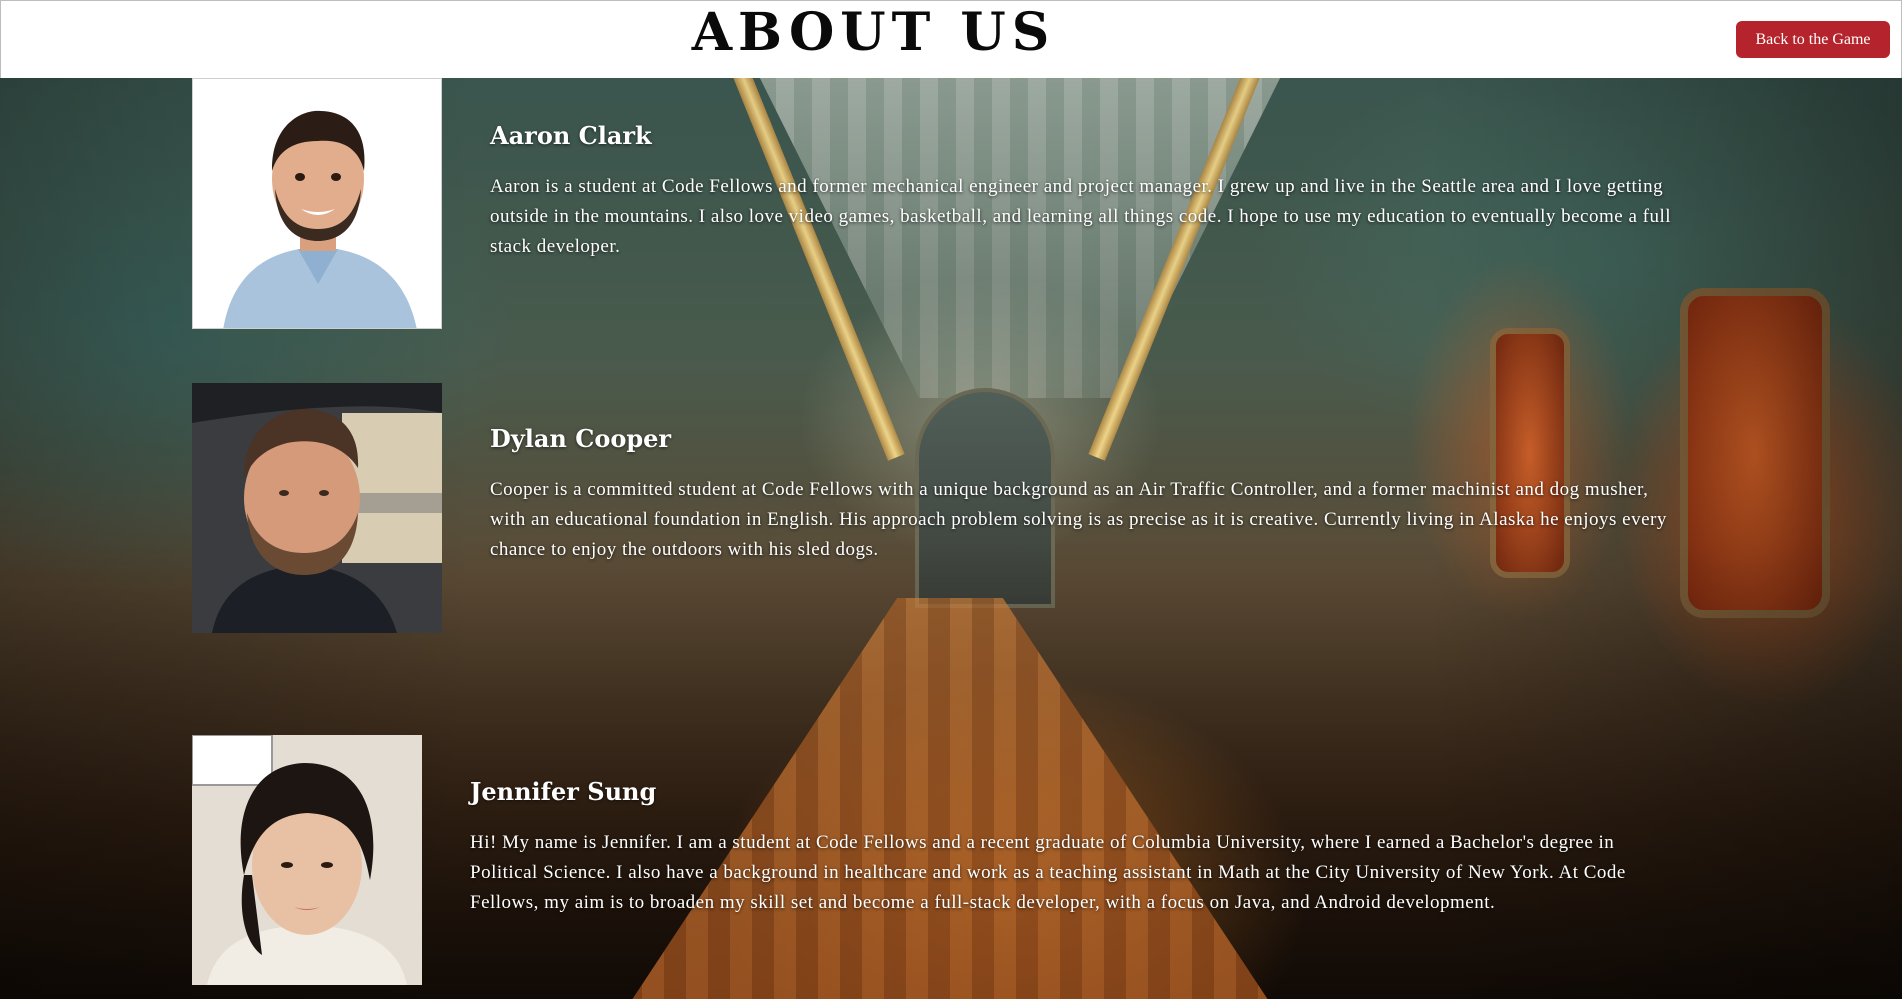 The height and width of the screenshot is (999, 1902). What do you see at coordinates (581, 438) in the screenshot?
I see `member-name: Dylan Cooper` at bounding box center [581, 438].